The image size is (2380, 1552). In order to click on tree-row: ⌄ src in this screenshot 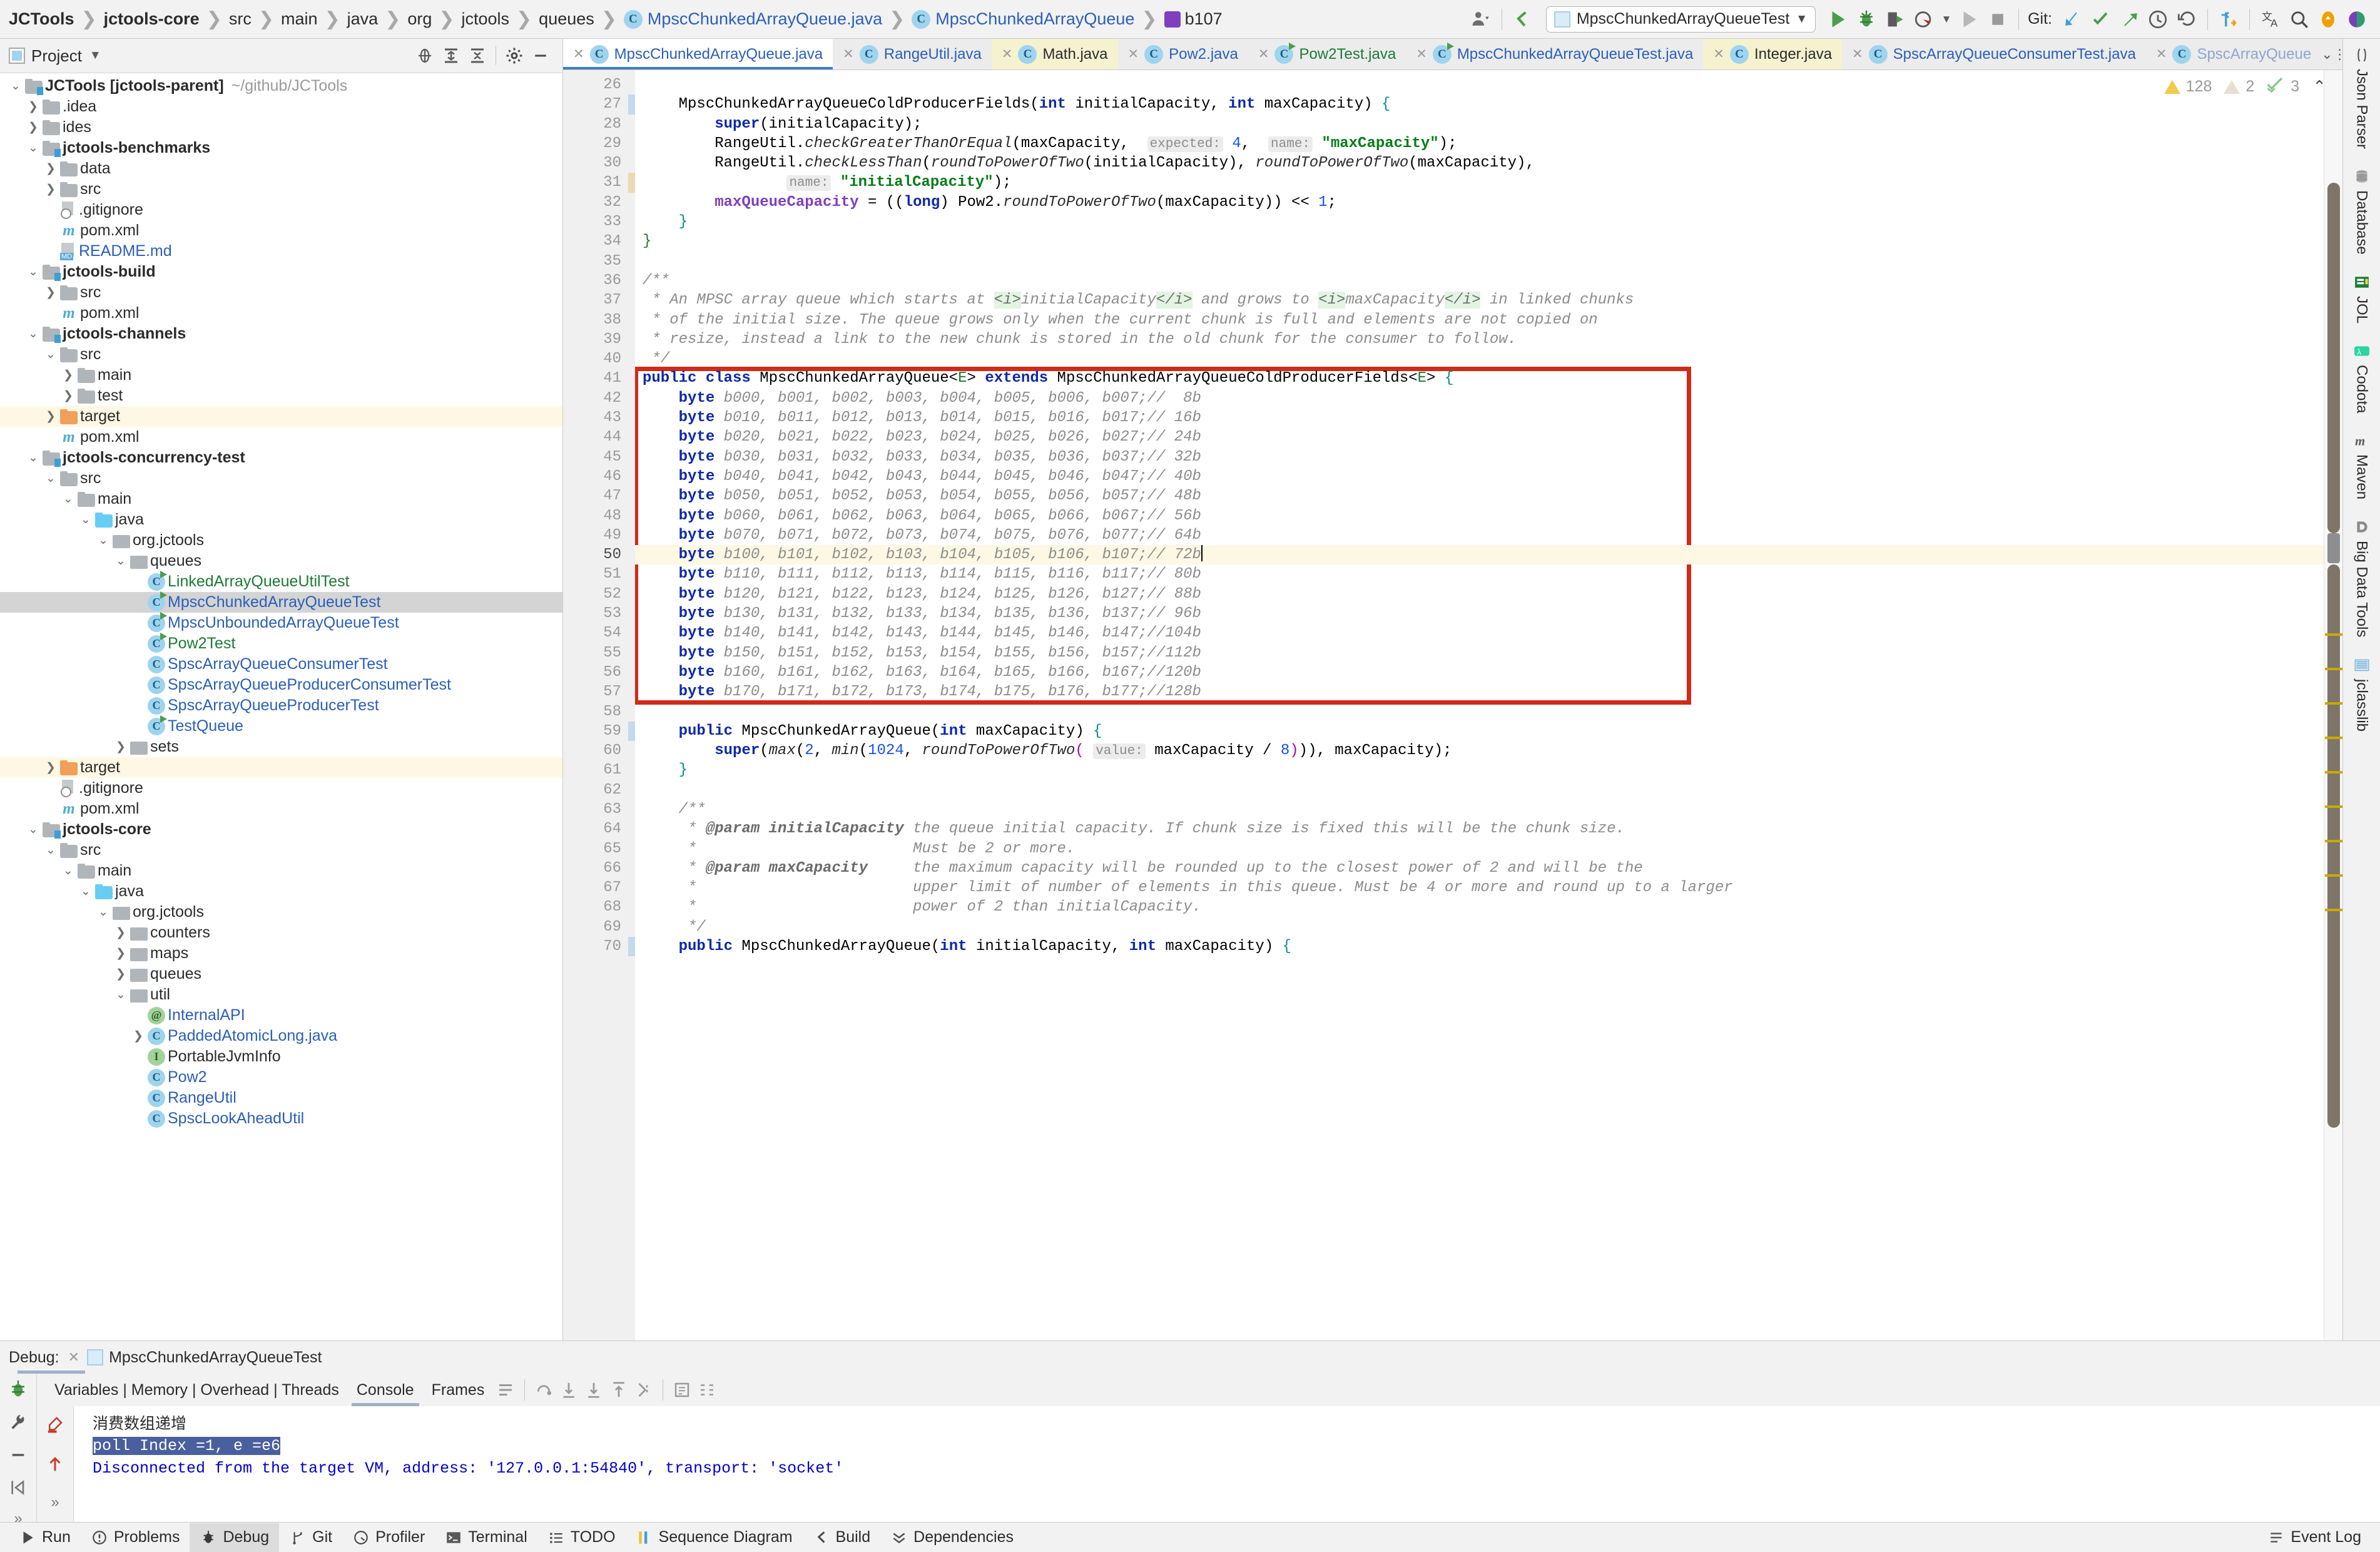, I will do `click(281, 850)`.